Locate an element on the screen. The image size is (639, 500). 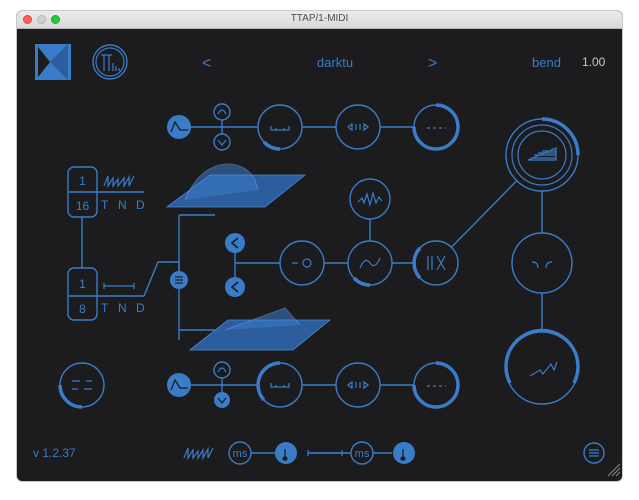
preset-next-button: > is located at coordinates (432, 63).